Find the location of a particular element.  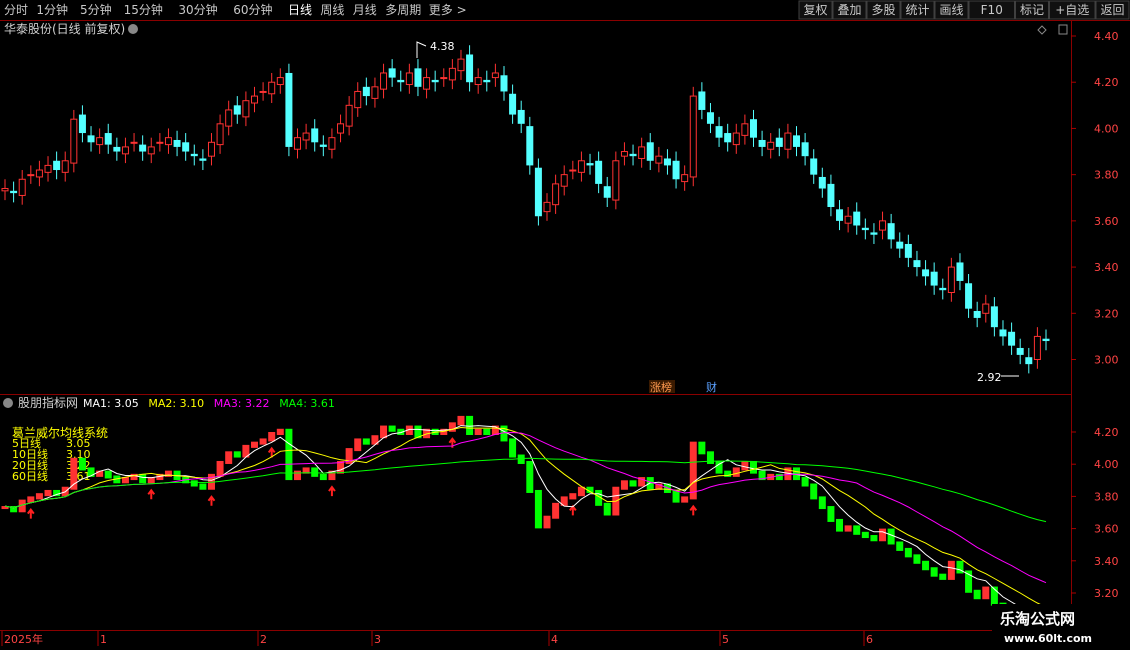

ind-tick-5: 3.20 is located at coordinates (1106, 593).